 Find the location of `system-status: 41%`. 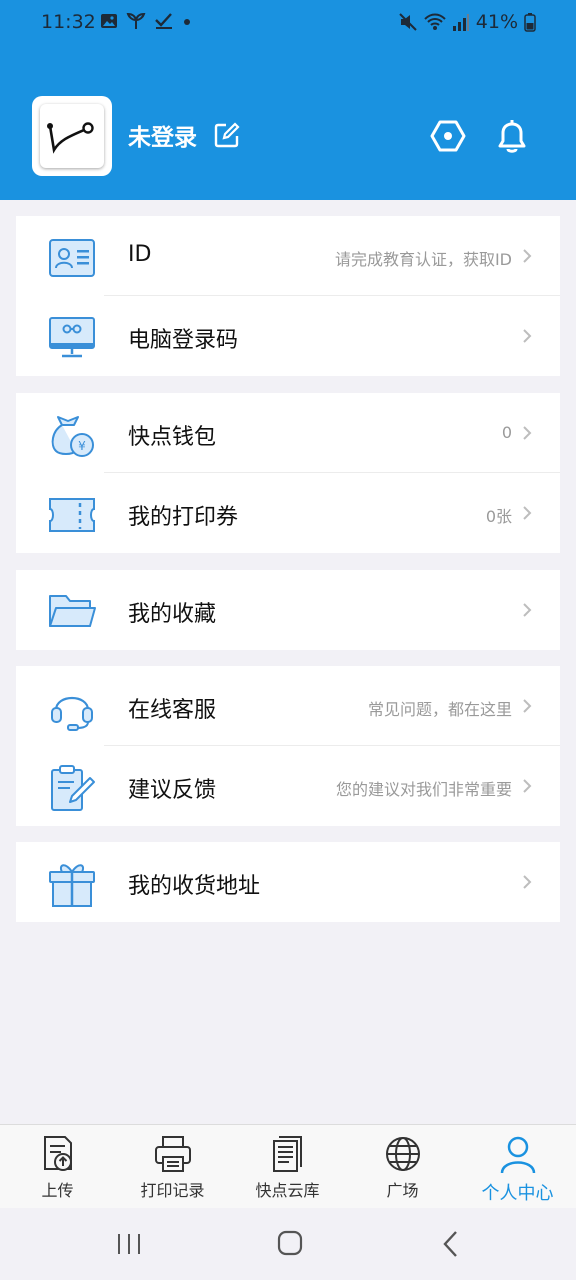

system-status: 41% is located at coordinates (467, 22).